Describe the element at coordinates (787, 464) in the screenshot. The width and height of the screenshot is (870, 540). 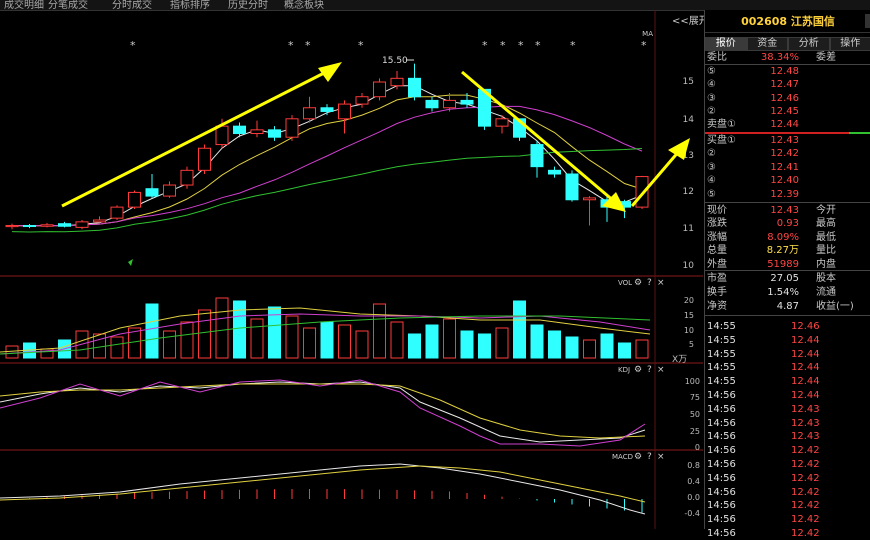
I see `tick-row: 14:5612.42` at that location.